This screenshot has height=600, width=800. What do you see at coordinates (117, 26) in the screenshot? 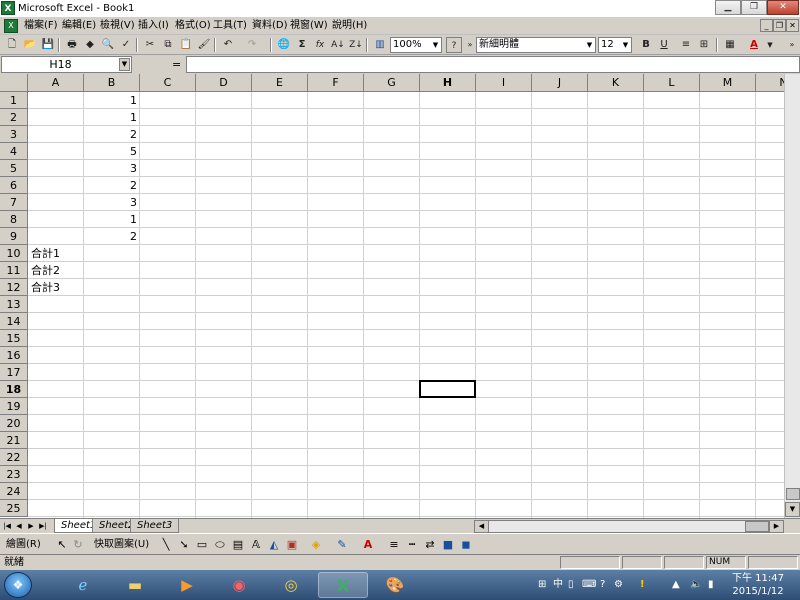
I see `menu-view: 檢視(V)` at bounding box center [117, 26].